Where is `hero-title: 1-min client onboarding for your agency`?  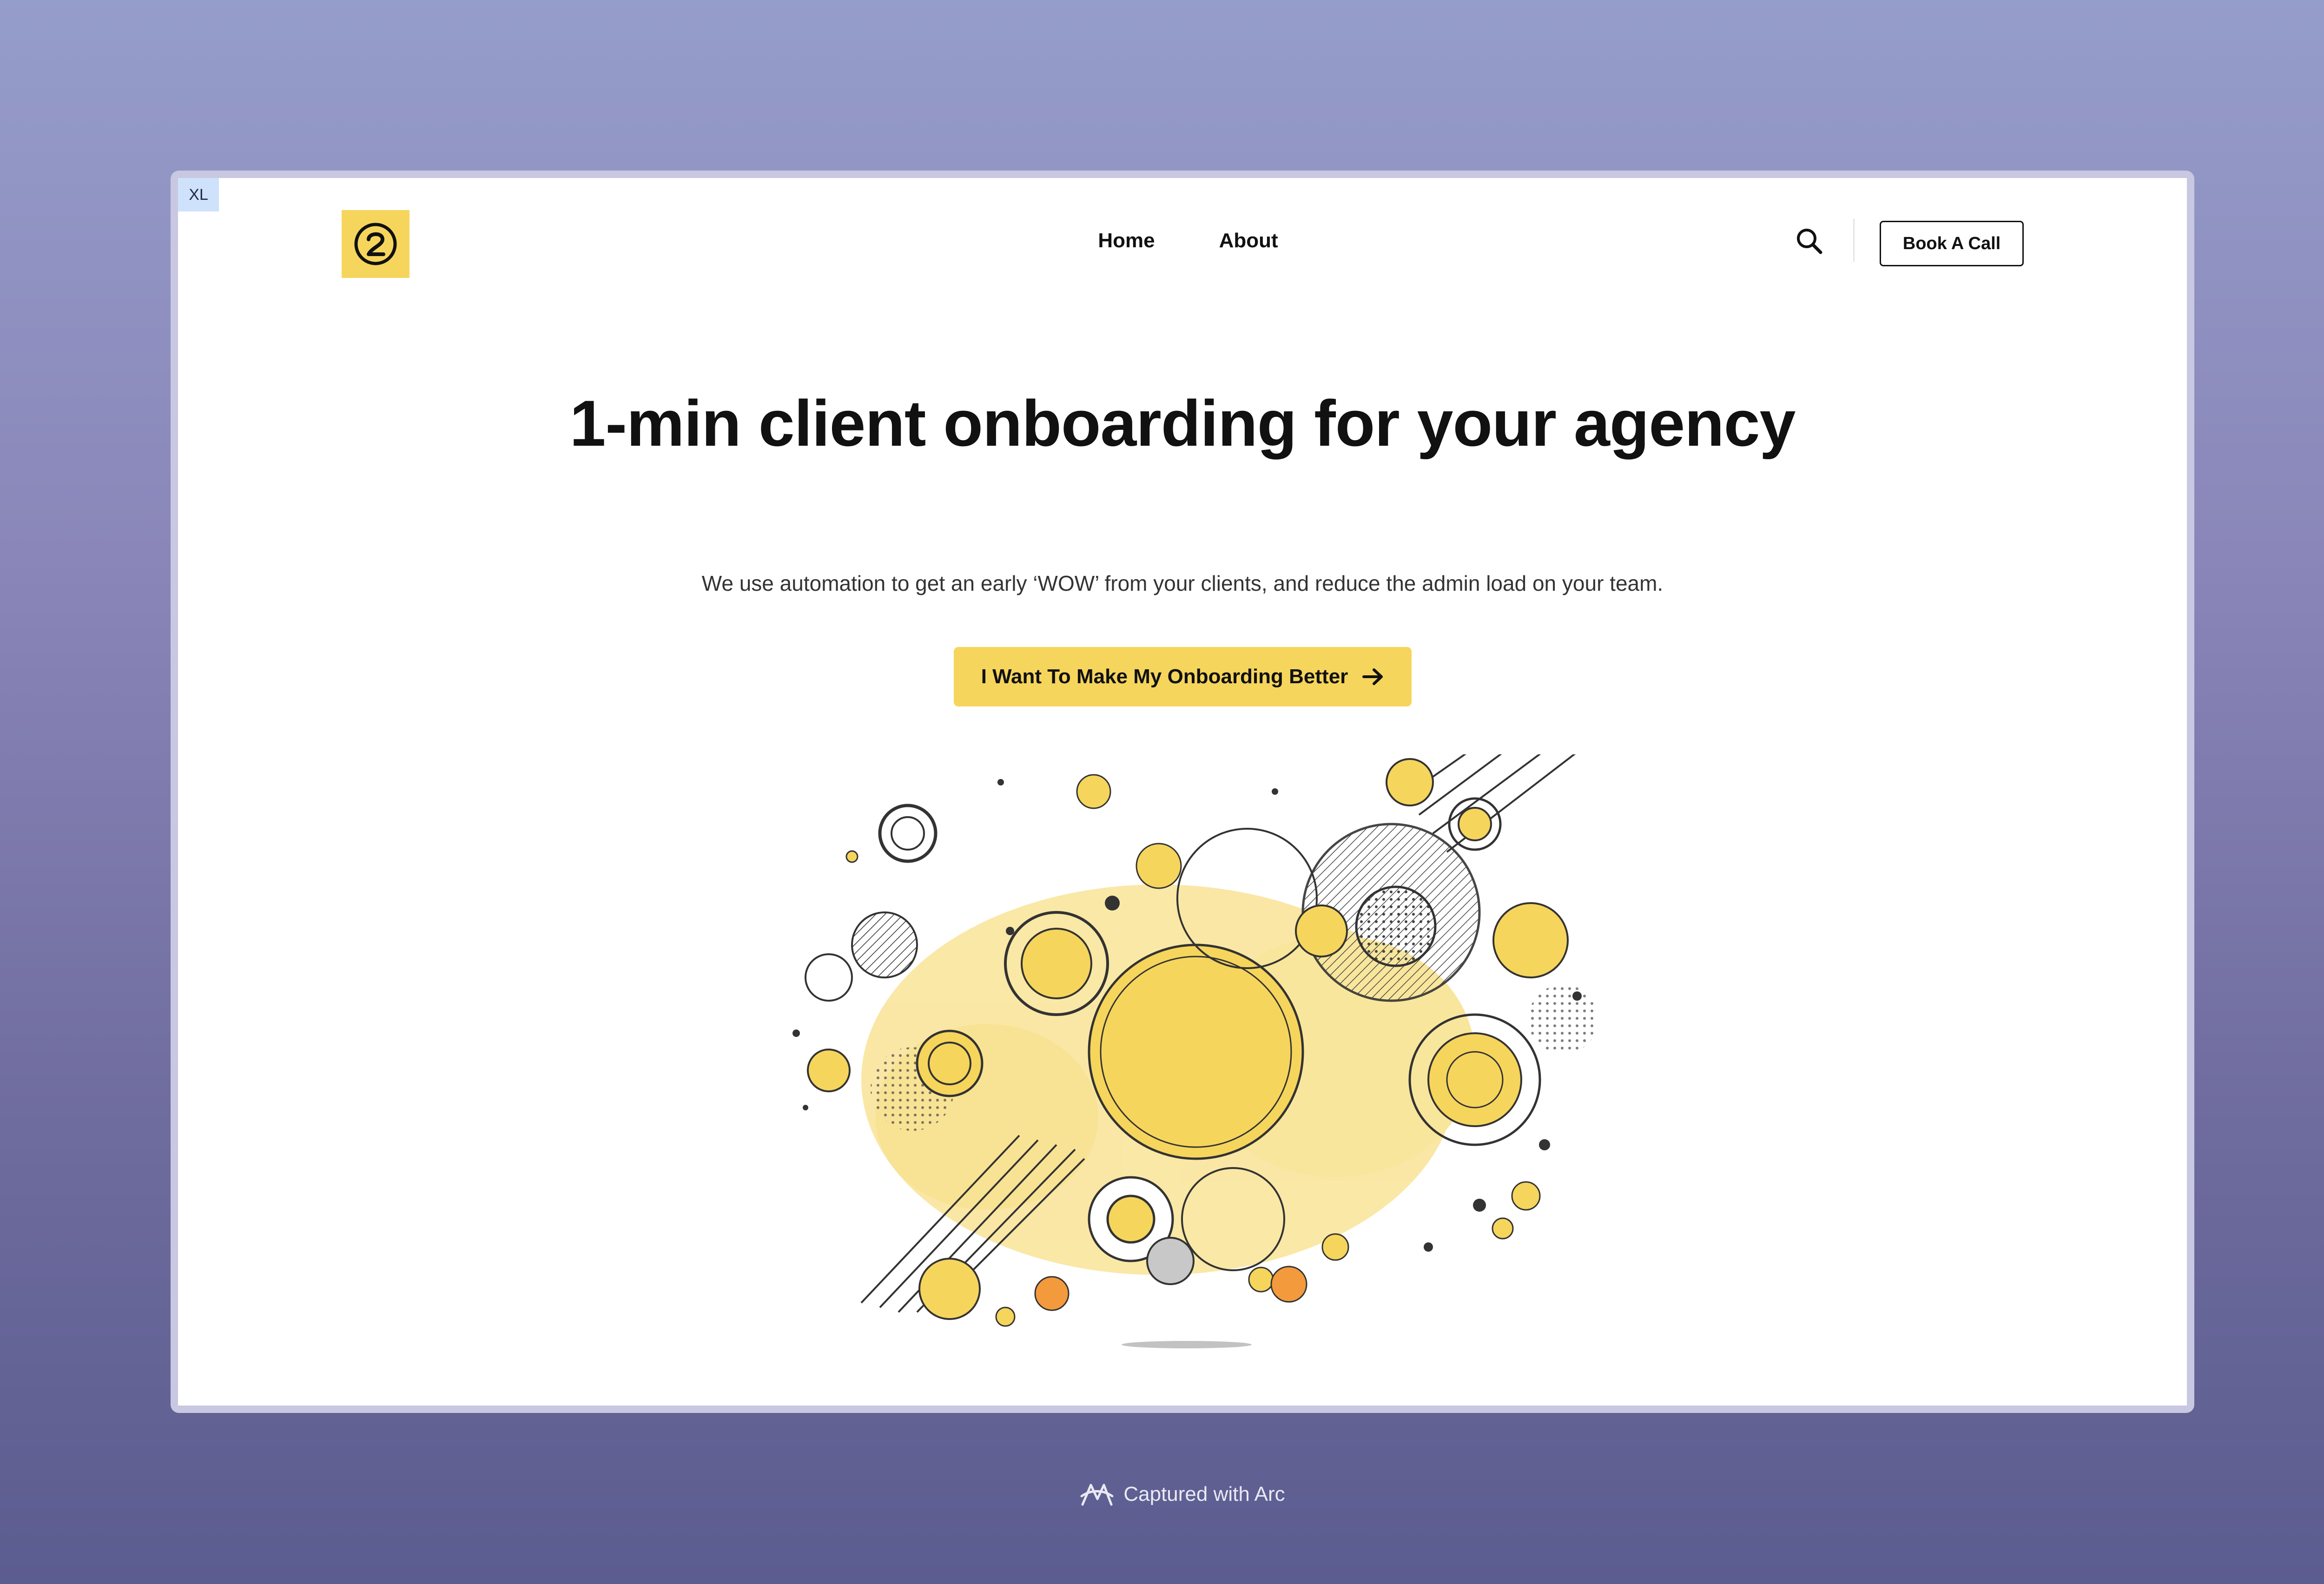
hero-title: 1-min client onboarding for your agency is located at coordinates (1182, 423).